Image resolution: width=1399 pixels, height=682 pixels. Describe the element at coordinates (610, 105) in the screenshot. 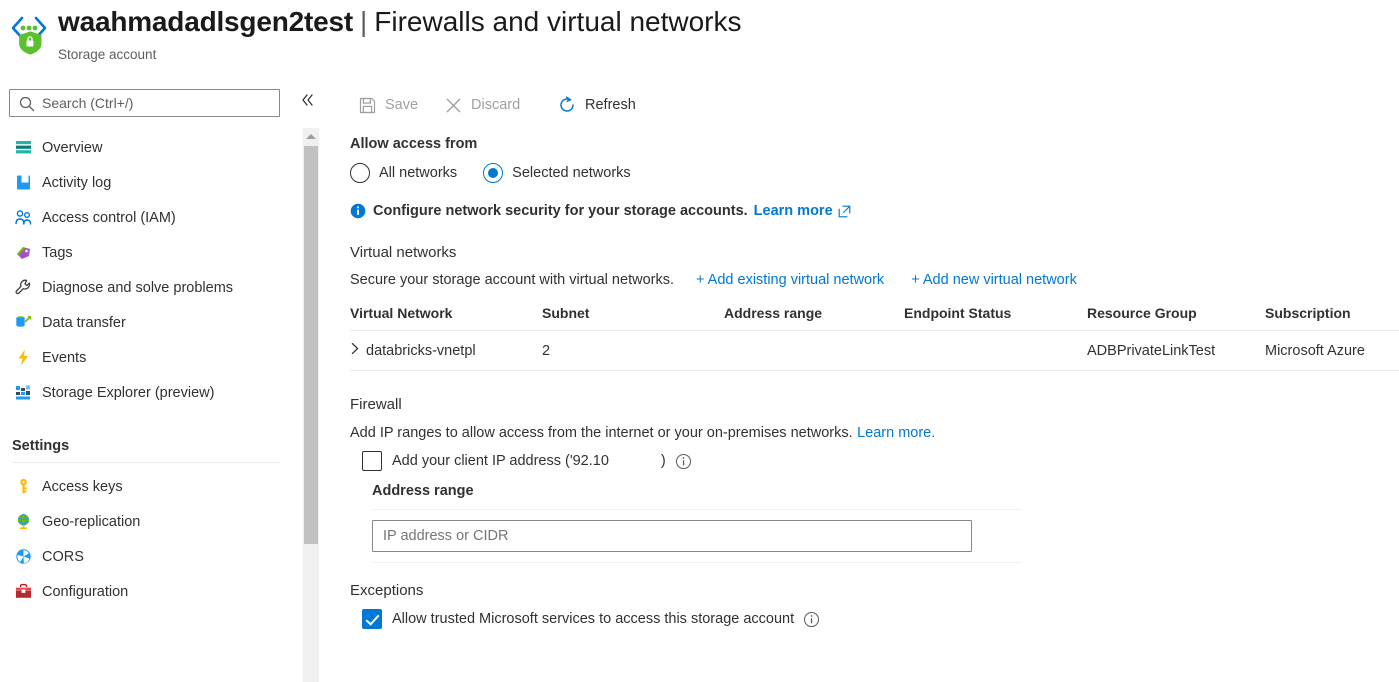

I see `refresh-label: Refresh` at that location.